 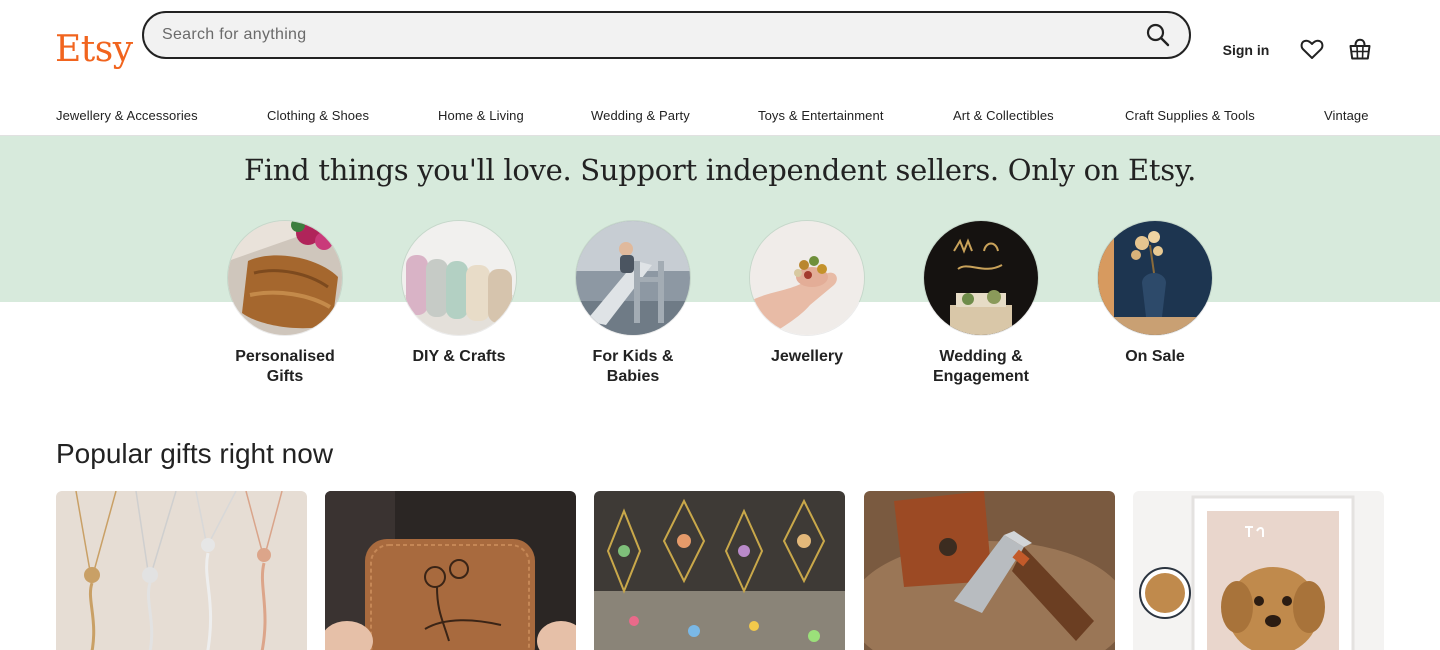 What do you see at coordinates (195, 453) in the screenshot?
I see `popular-gifts-heading: Popular gifts right now` at bounding box center [195, 453].